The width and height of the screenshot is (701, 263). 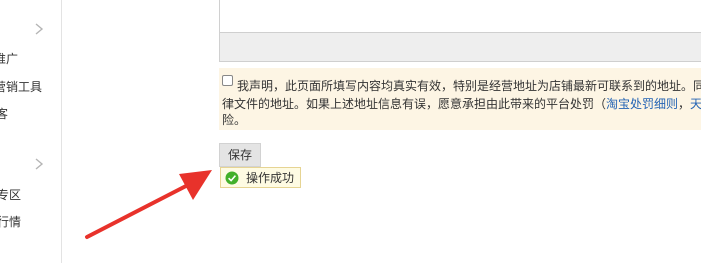 What do you see at coordinates (9, 58) in the screenshot?
I see `sidebar-item-promotion: 推广` at bounding box center [9, 58].